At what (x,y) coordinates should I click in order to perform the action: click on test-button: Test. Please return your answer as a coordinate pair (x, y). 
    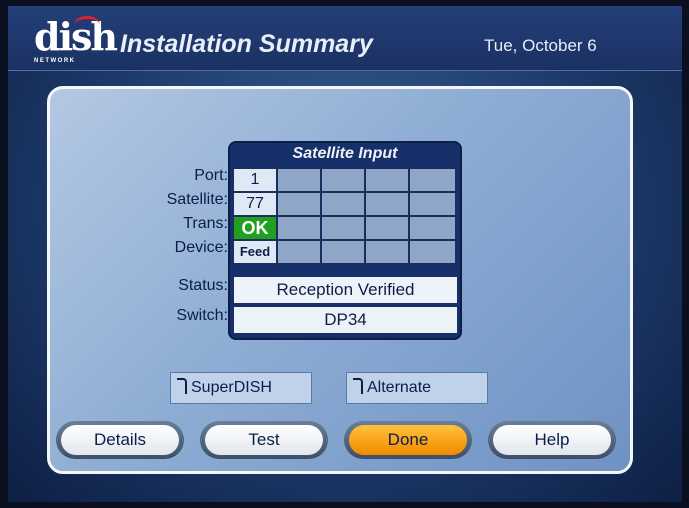
    Looking at the image, I should click on (264, 440).